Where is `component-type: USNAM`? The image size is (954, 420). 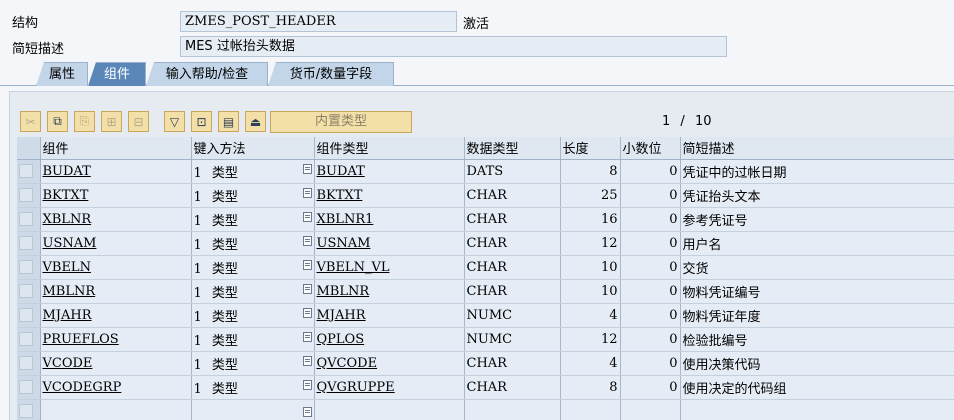 component-type: USNAM is located at coordinates (389, 243).